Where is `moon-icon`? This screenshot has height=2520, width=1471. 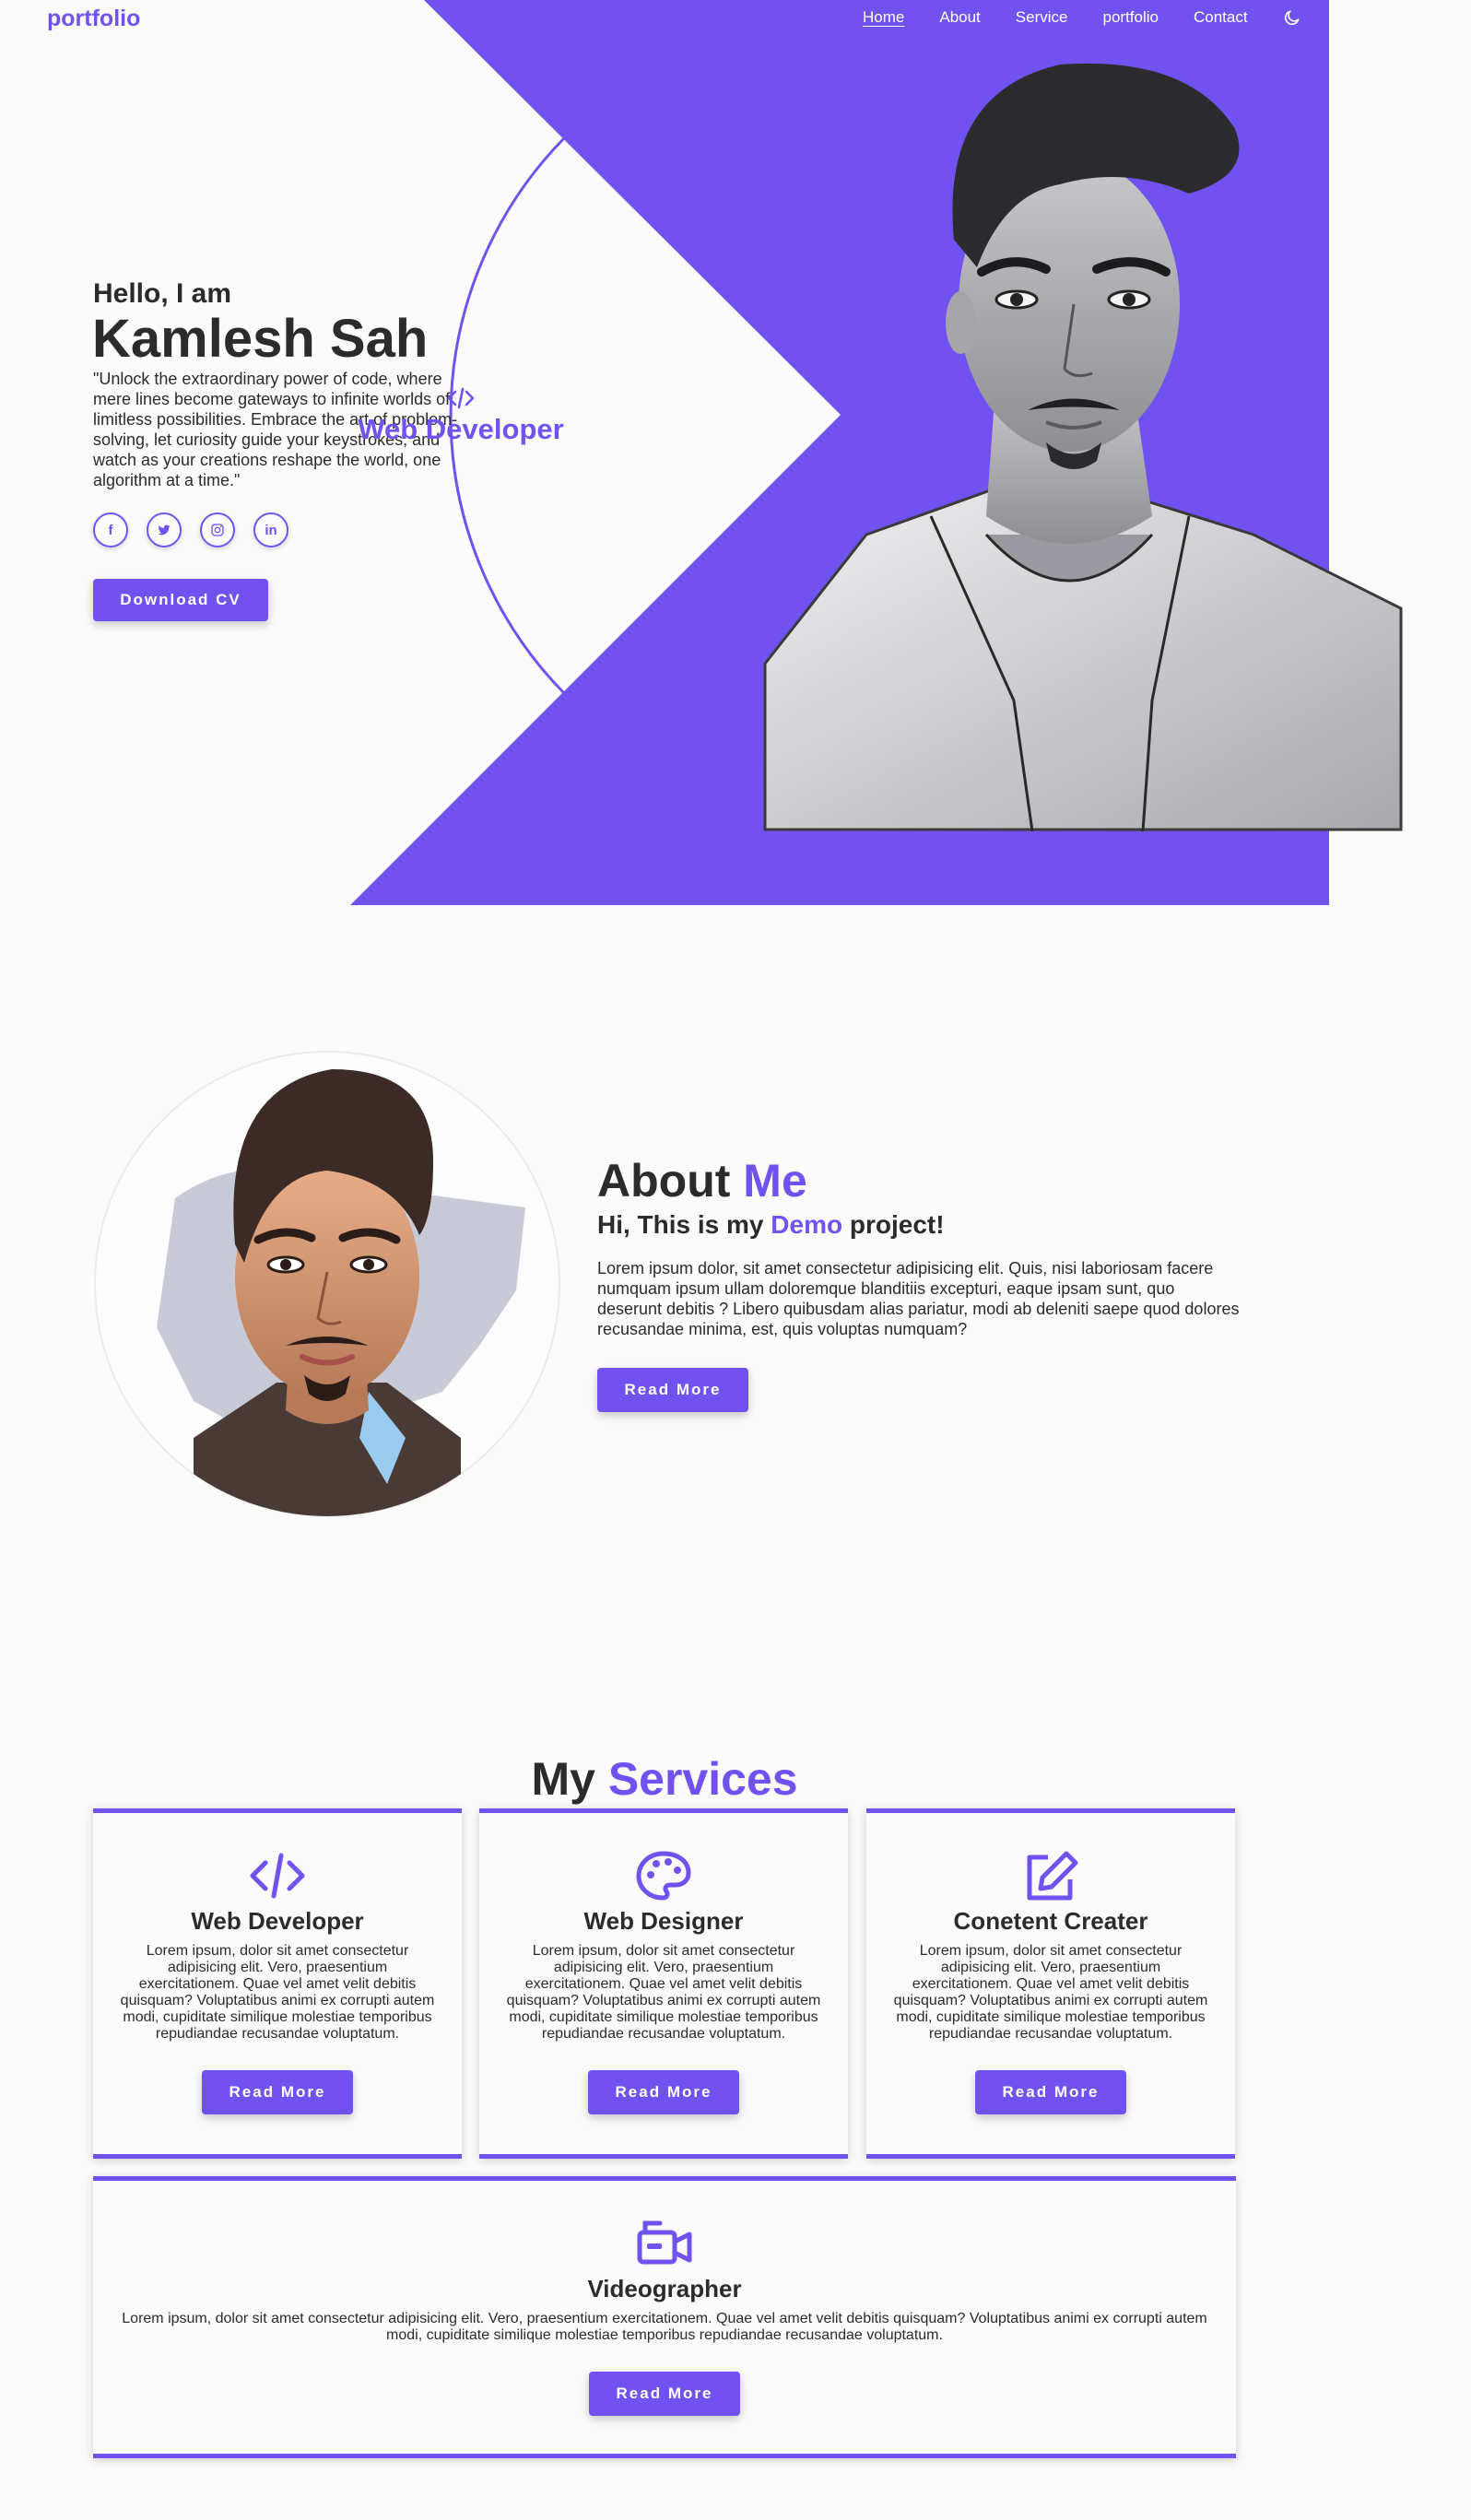 moon-icon is located at coordinates (1292, 17).